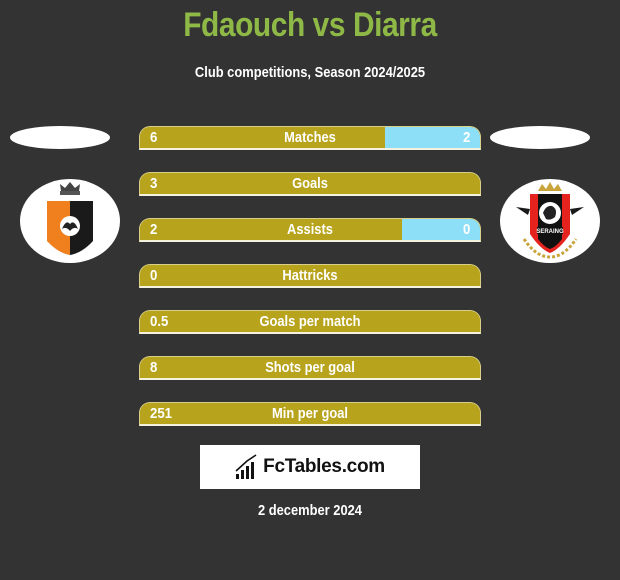 The width and height of the screenshot is (620, 580). I want to click on stat-label: Goals per match, so click(310, 321).